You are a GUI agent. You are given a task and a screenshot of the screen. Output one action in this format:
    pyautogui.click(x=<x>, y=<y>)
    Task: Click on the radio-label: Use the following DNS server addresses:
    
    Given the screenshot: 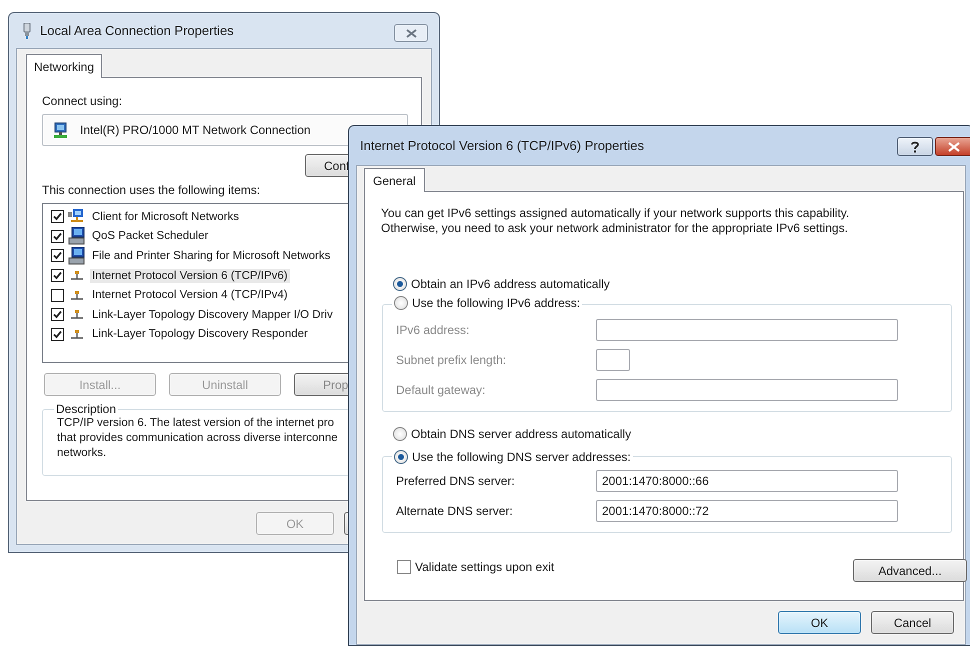 What is the action you would take?
    pyautogui.click(x=521, y=457)
    